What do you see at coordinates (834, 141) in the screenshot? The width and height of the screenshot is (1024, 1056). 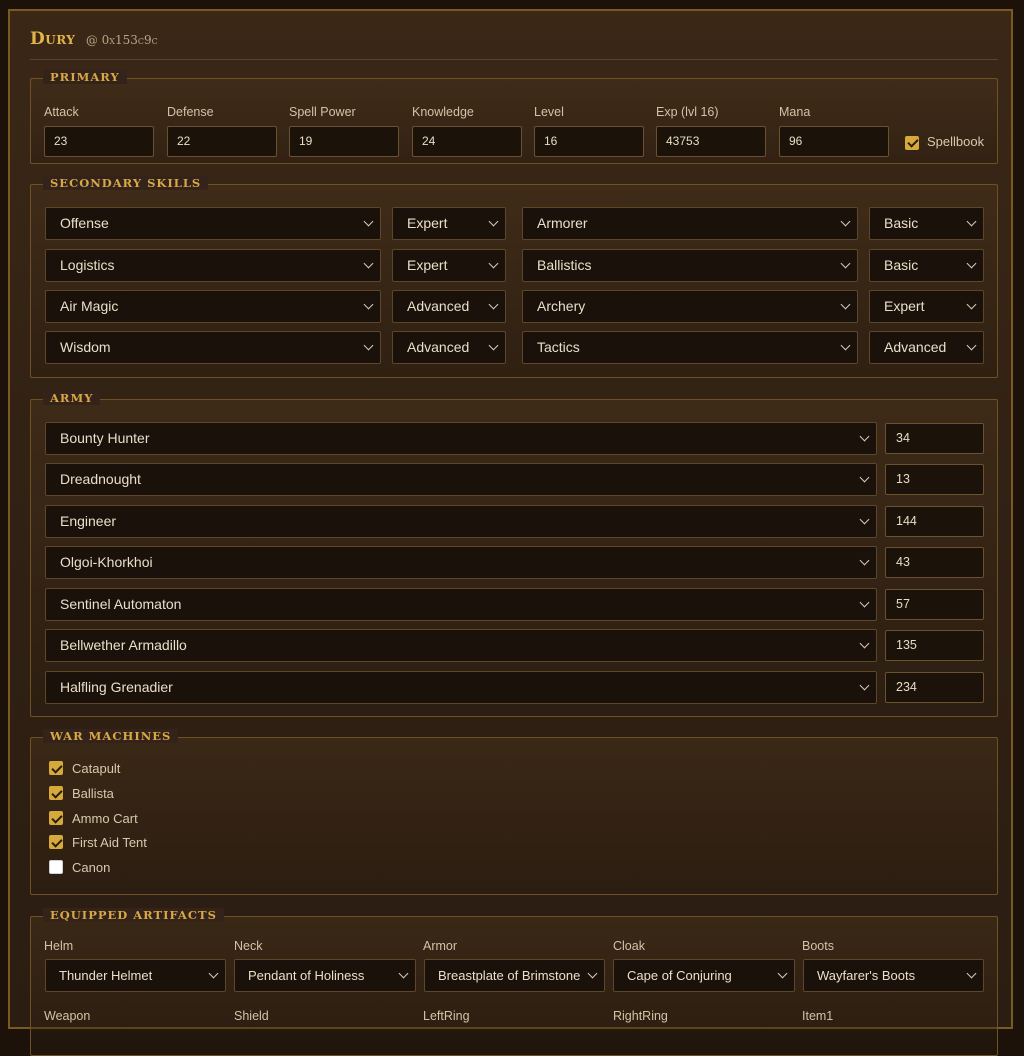 I see `mana-input: 96` at bounding box center [834, 141].